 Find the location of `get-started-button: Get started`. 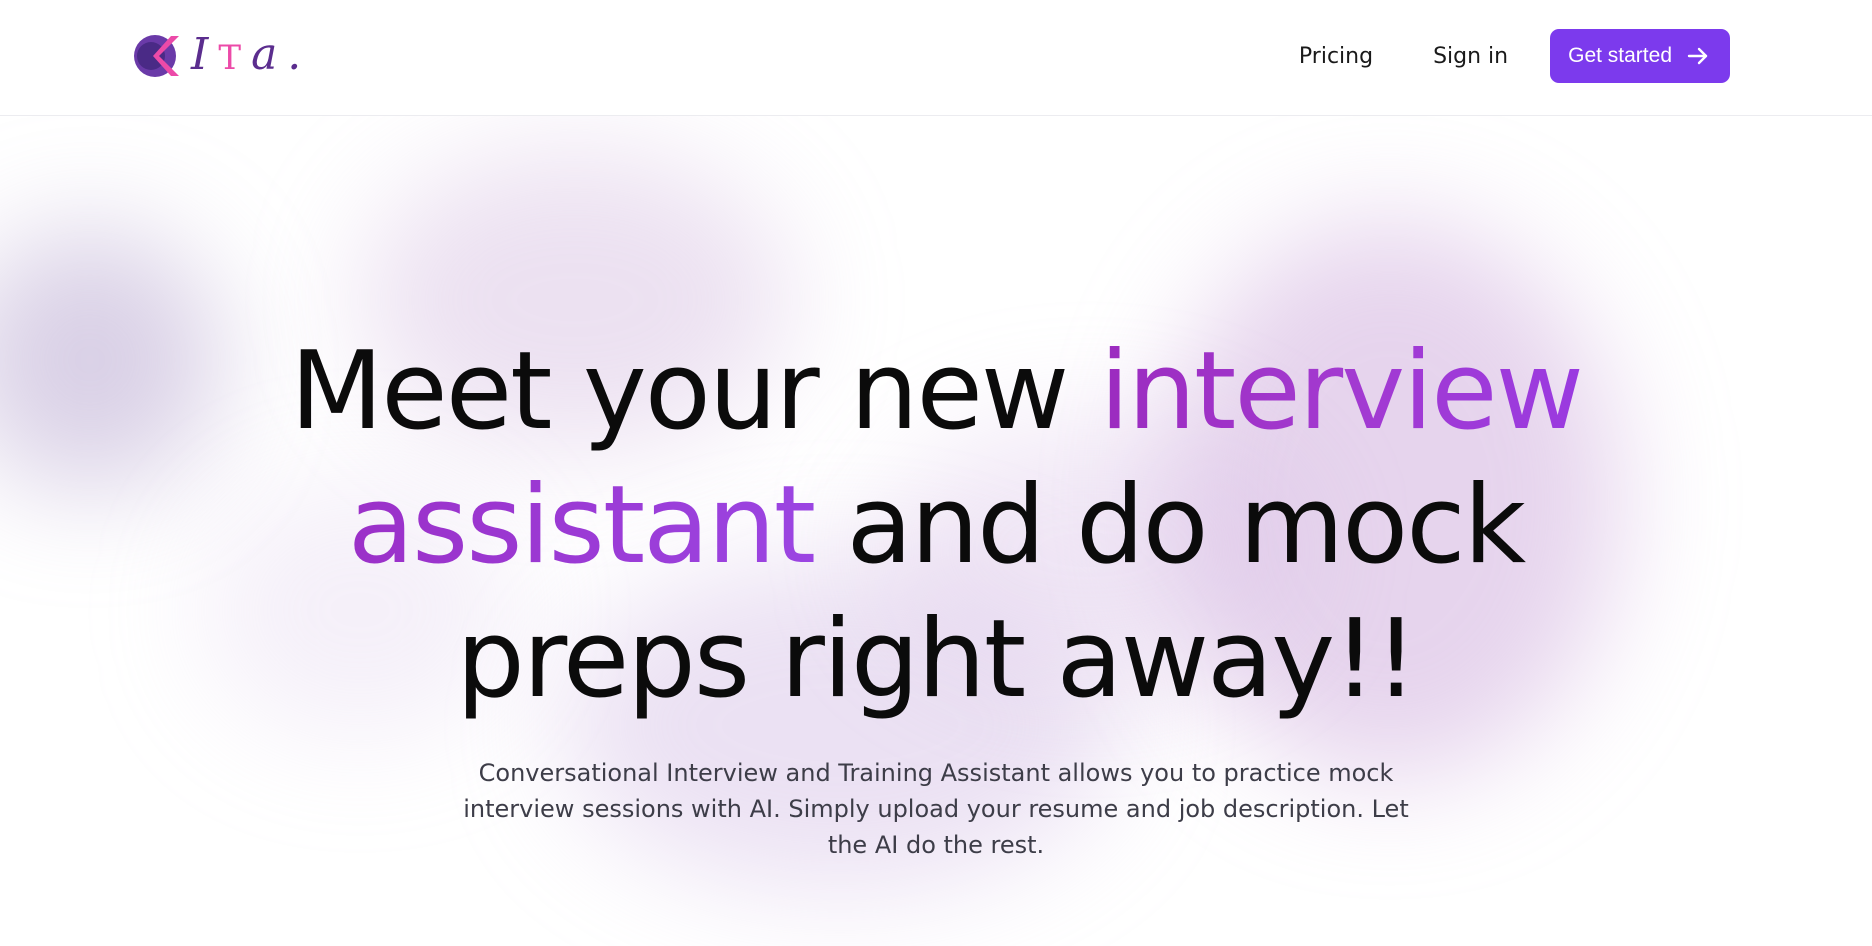

get-started-button: Get started is located at coordinates (1640, 56).